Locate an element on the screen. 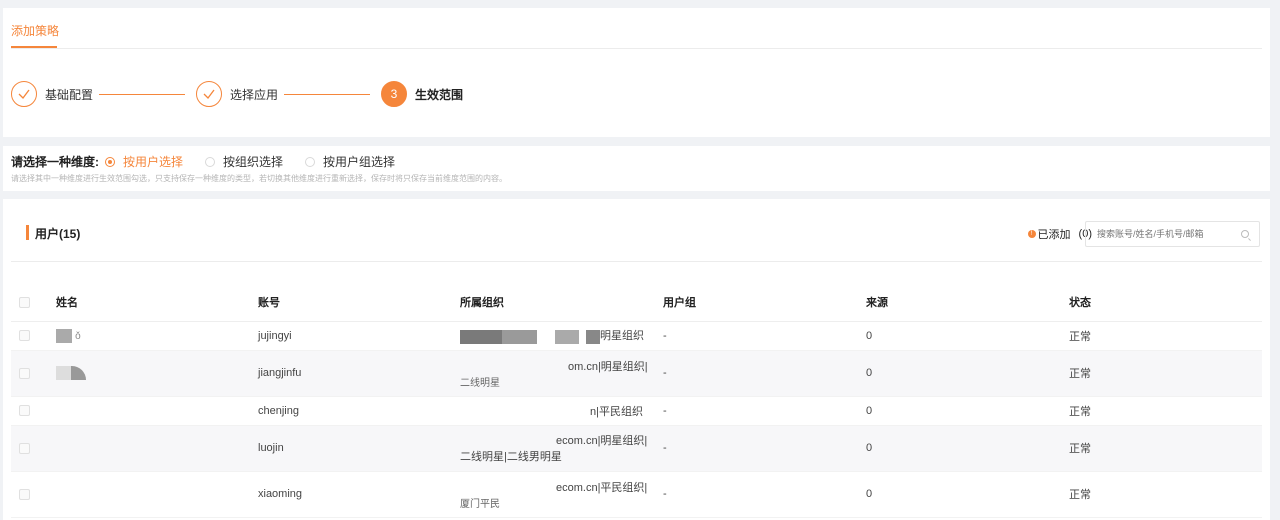 This screenshot has width=1280, height=520. org-cell: 明星组织 is located at coordinates (561, 336).